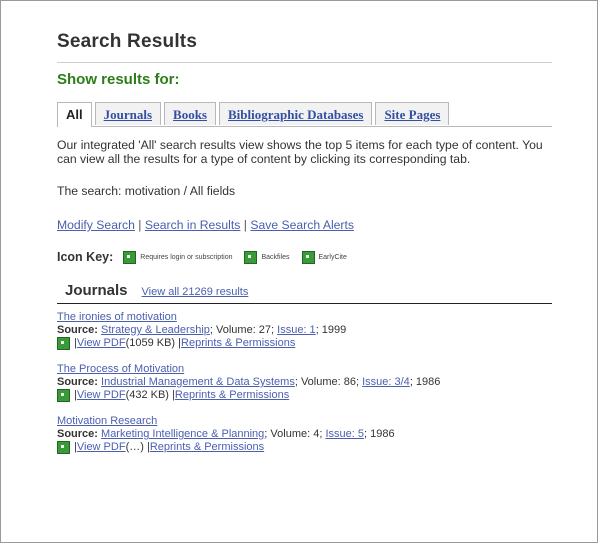 This screenshot has width=598, height=543. Describe the element at coordinates (155, 330) in the screenshot. I see `source-link: Strategy & Leadership` at that location.